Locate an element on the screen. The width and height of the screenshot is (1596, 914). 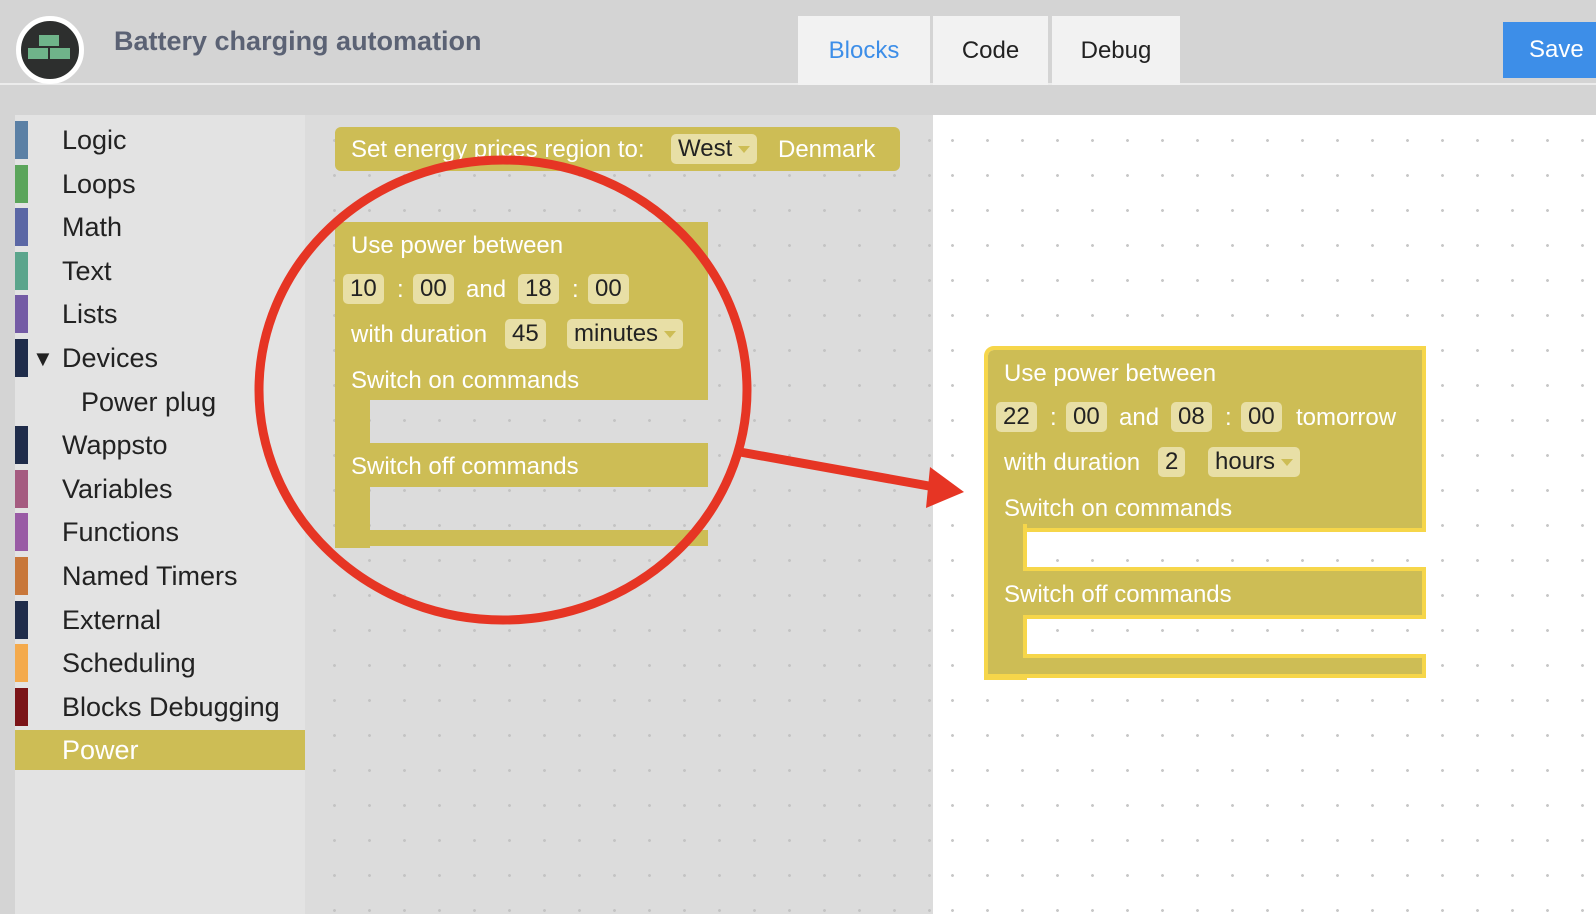
sidebar-item-variables: Variables is located at coordinates (160, 489).